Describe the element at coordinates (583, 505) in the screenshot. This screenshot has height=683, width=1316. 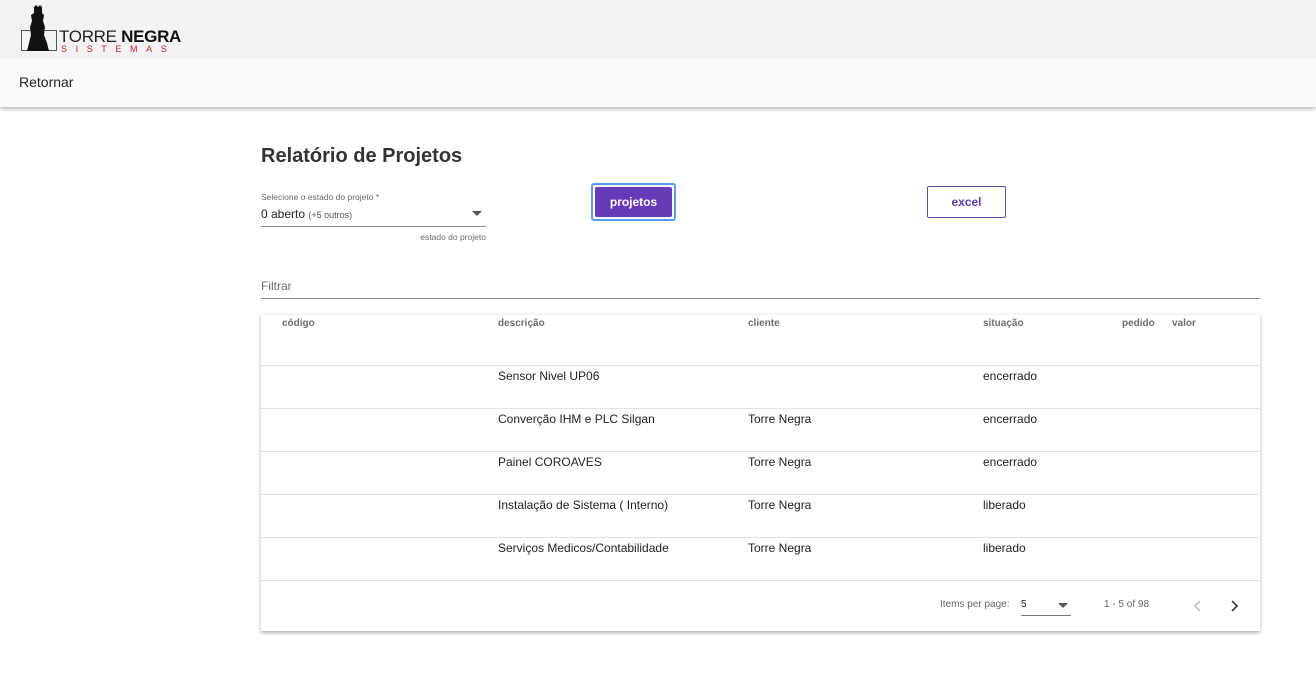
I see `cell-descricao: Instalação de Sistema ( Interno)` at that location.